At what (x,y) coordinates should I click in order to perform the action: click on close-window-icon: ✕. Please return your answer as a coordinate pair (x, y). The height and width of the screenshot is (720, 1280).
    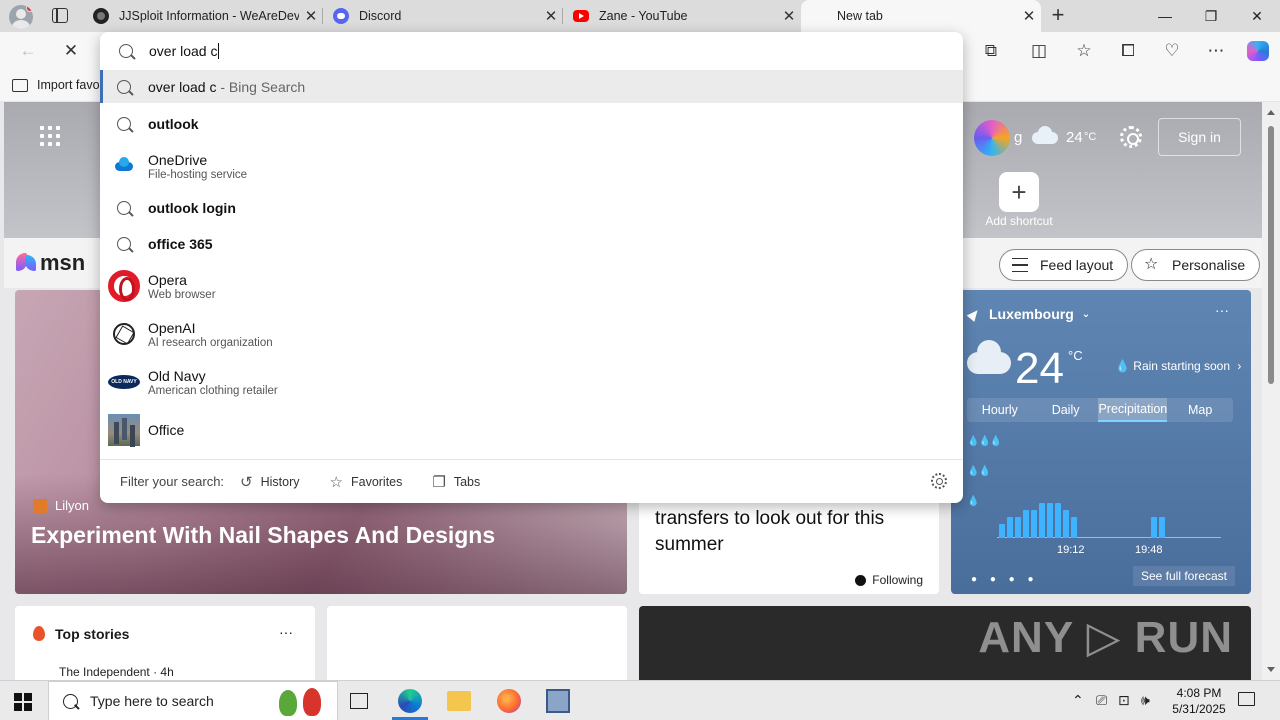
    Looking at the image, I should click on (1257, 16).